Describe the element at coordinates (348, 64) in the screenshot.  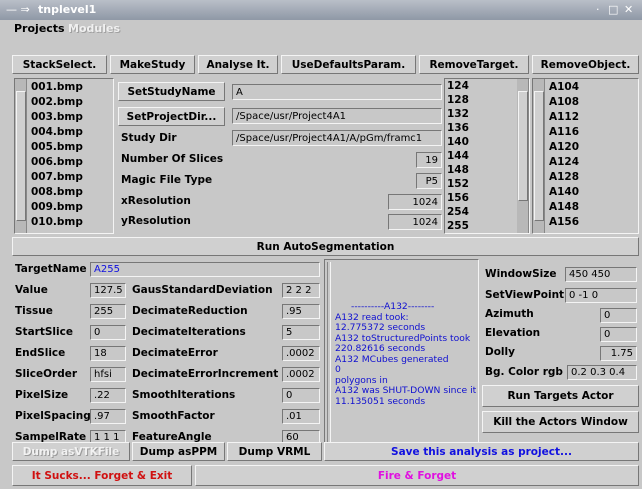
I see `use-defaults-button: UseDefaultsParam.` at that location.